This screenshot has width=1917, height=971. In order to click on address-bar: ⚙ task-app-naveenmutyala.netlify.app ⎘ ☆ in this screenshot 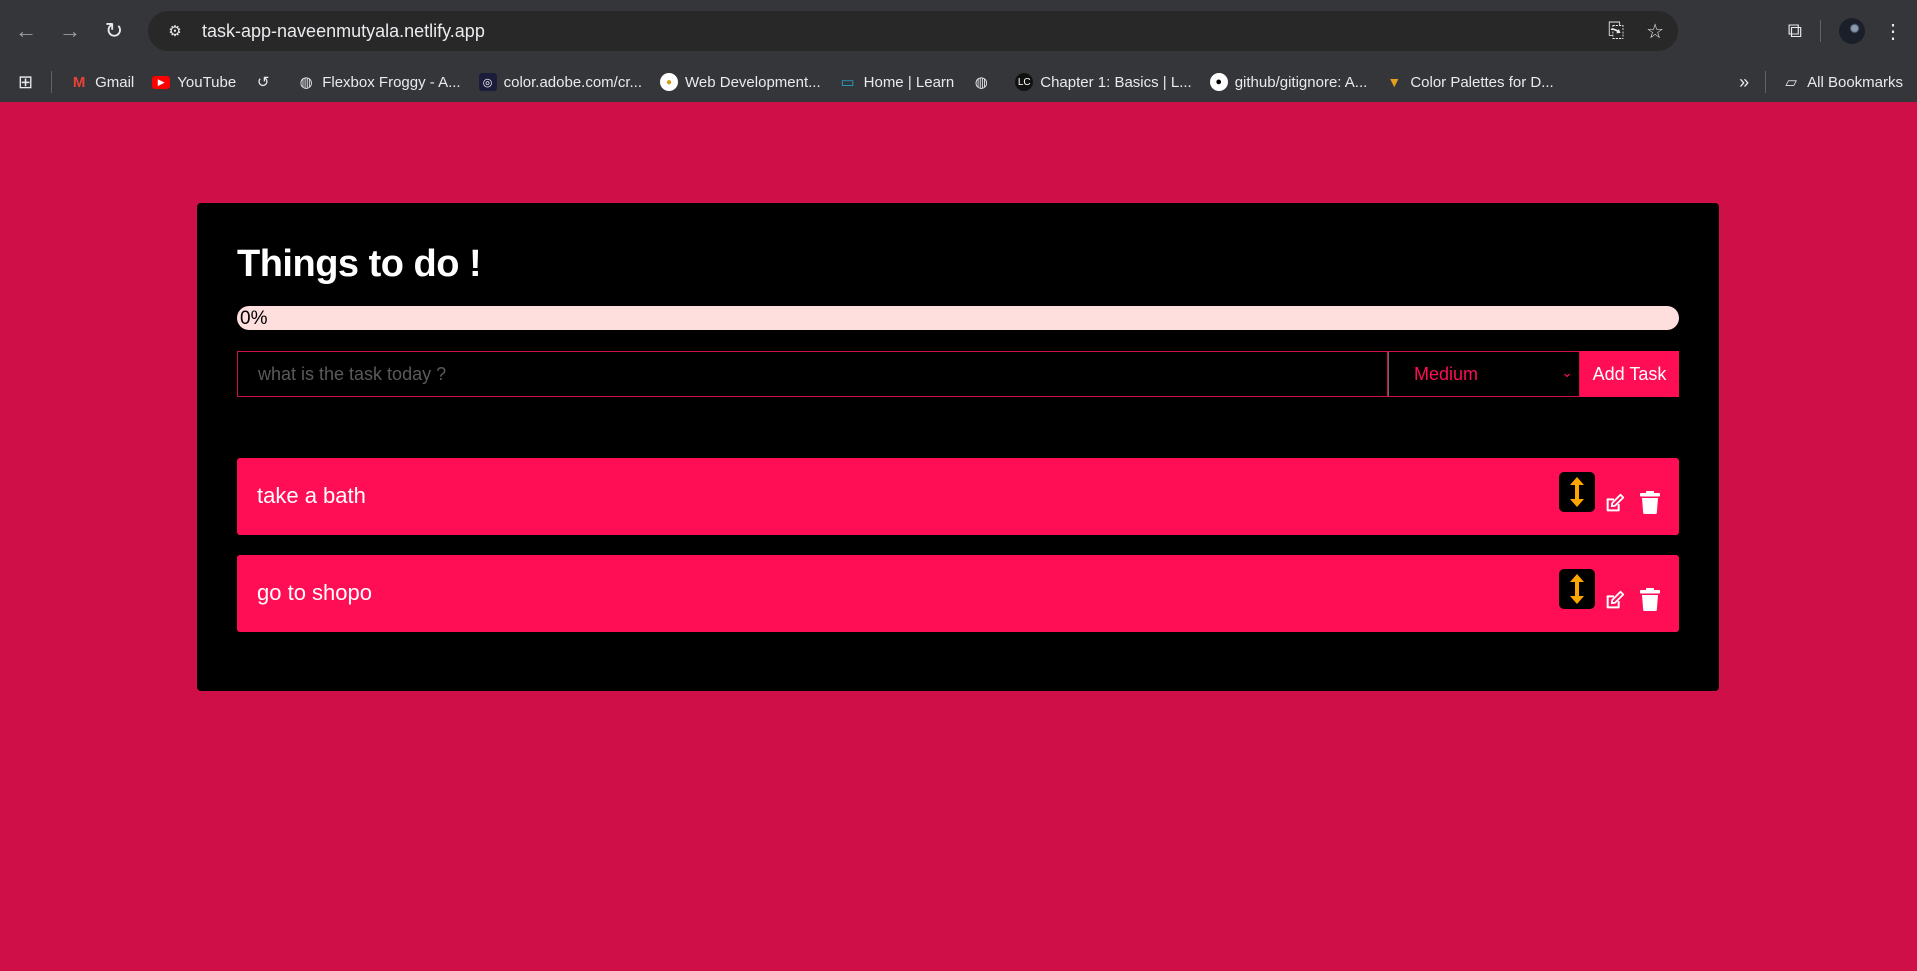, I will do `click(913, 31)`.